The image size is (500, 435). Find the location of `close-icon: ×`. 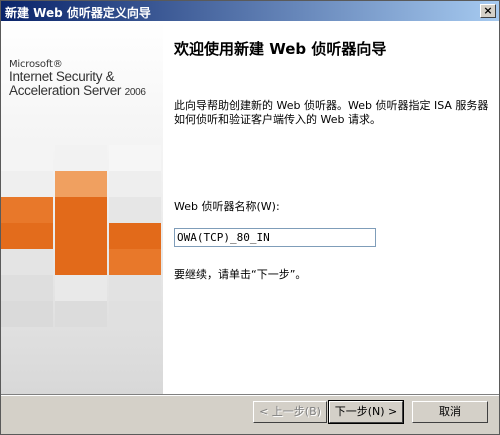

close-icon: × is located at coordinates (488, 10).